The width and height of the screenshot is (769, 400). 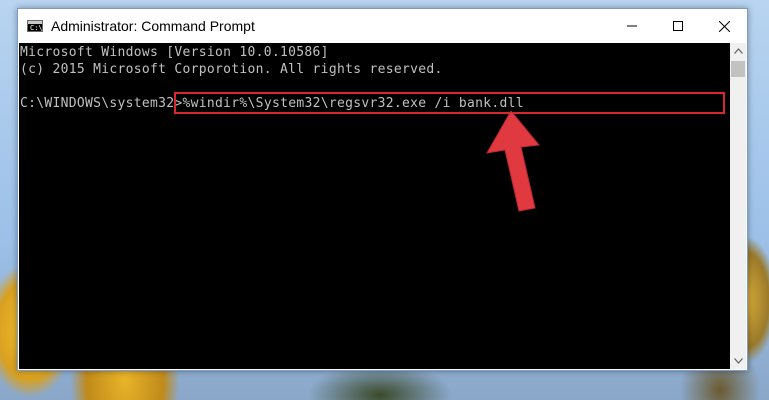 I want to click on chevron-up-icon, so click(x=738, y=51).